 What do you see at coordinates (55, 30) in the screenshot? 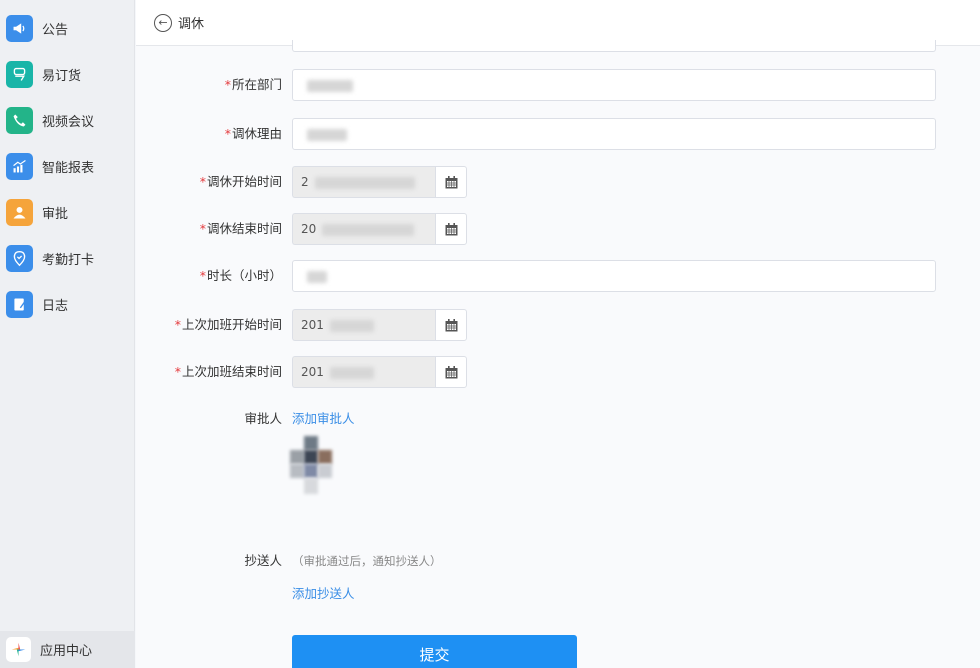
I see `sidebar-item-label: 公告` at bounding box center [55, 30].